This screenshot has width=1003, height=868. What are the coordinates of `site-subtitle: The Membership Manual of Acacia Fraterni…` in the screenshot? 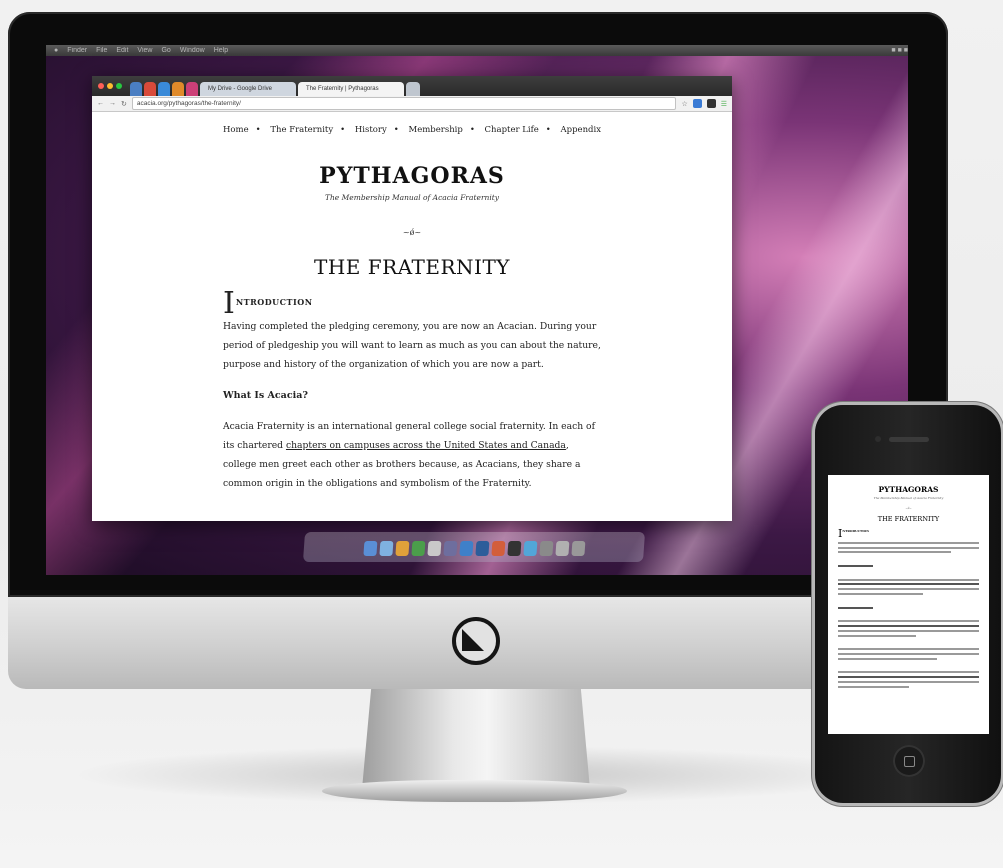 It's located at (412, 197).